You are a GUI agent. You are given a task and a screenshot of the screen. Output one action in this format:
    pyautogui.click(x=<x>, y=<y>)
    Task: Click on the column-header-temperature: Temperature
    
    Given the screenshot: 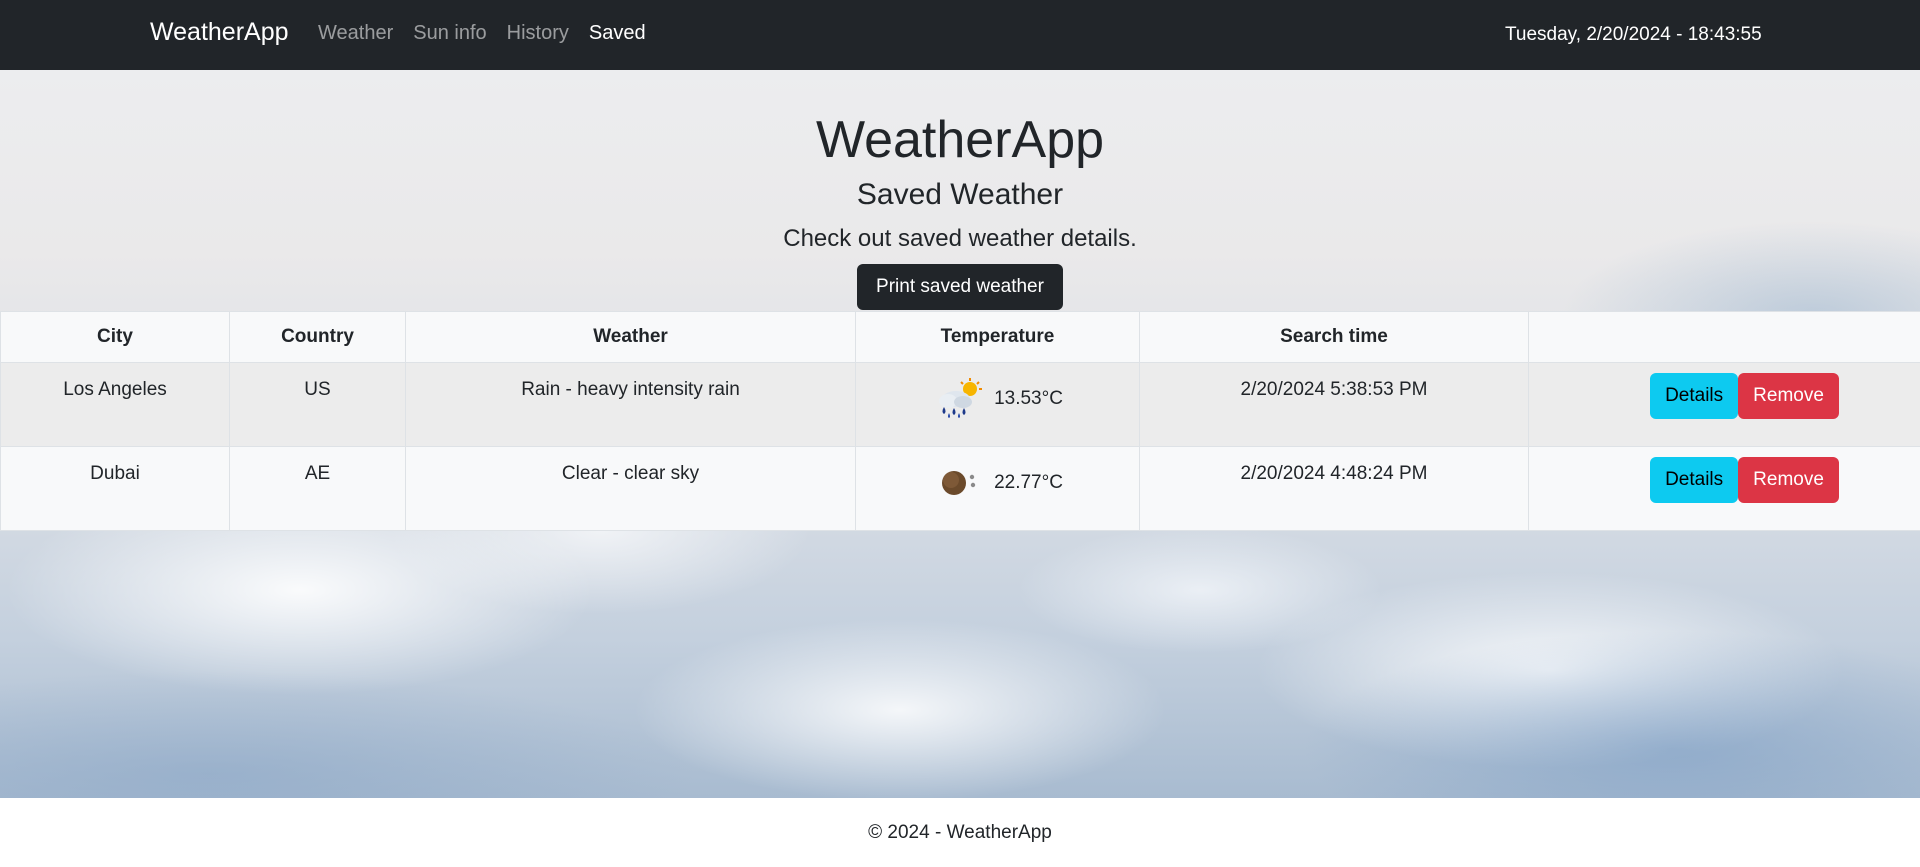 What is the action you would take?
    pyautogui.click(x=997, y=337)
    